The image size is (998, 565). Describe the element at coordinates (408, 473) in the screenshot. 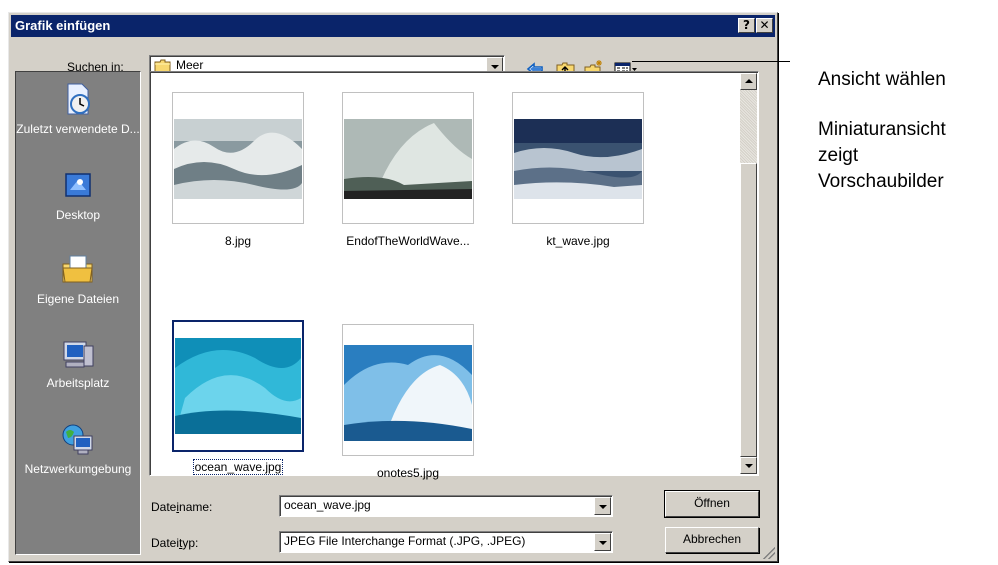

I see `file-name: onotes5.jpg` at that location.